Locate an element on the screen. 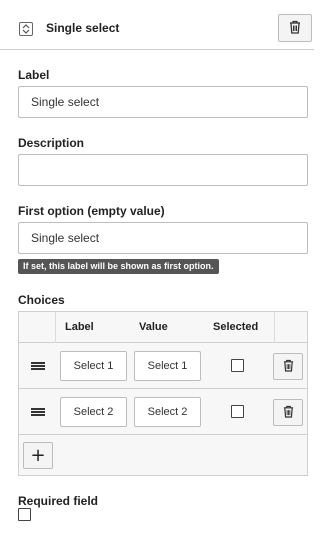 This screenshot has height=533, width=330. add-choice-button: + is located at coordinates (38, 455).